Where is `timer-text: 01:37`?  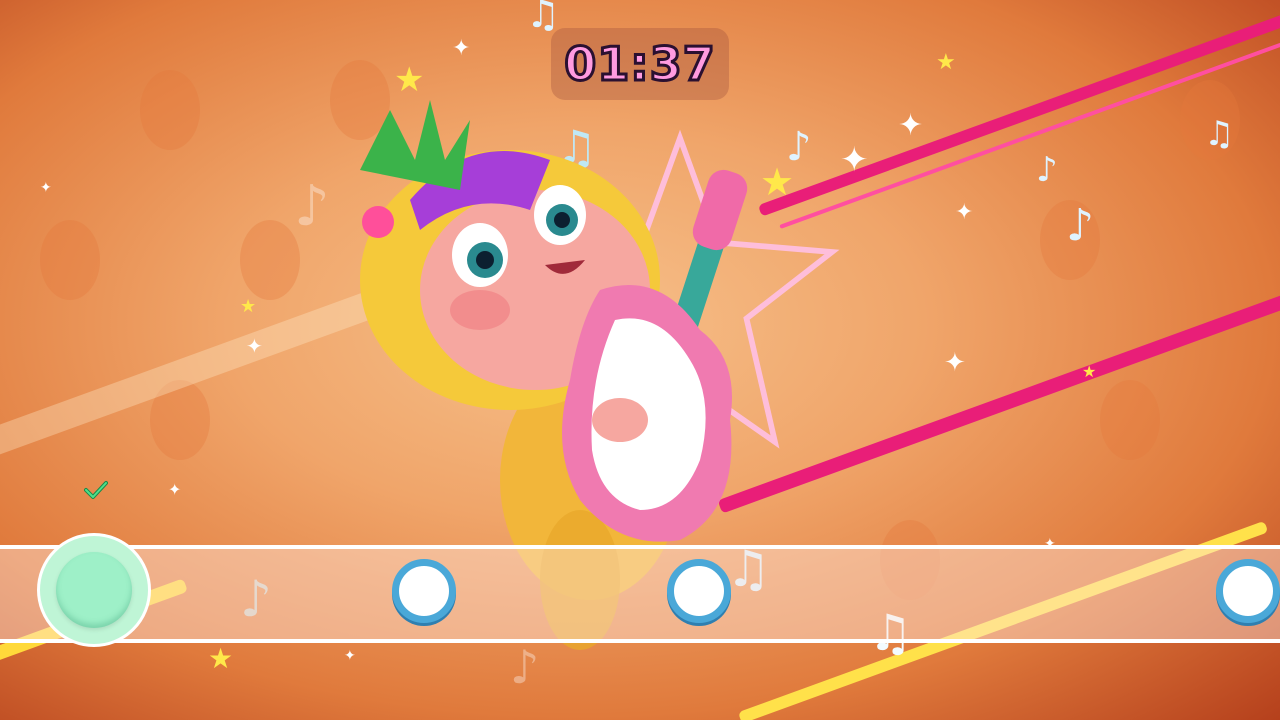
timer-text: 01:37 is located at coordinates (639, 64).